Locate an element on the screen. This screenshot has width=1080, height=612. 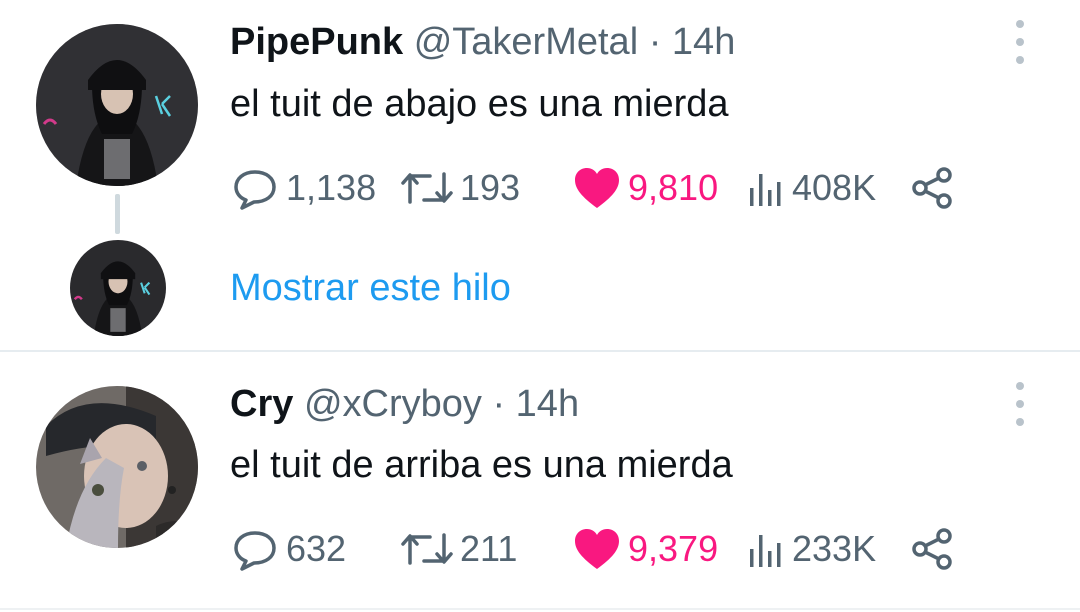
user-handle: @xCryboy is located at coordinates (393, 404).